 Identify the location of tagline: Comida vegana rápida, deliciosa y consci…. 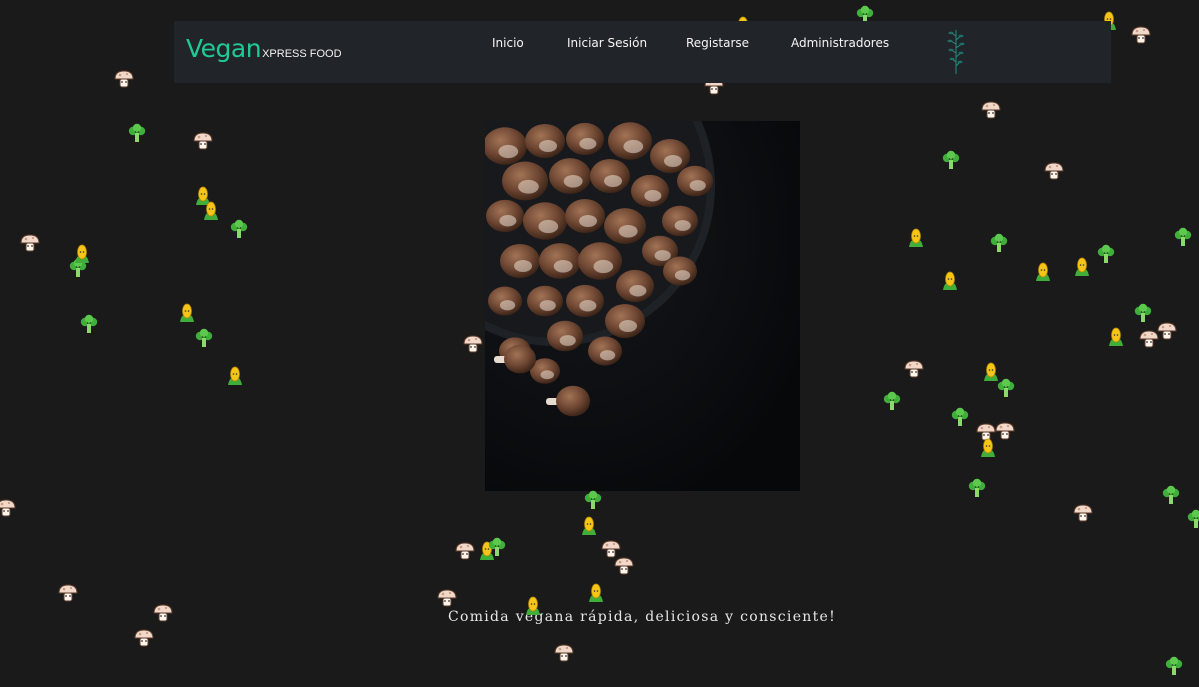
(642, 617).